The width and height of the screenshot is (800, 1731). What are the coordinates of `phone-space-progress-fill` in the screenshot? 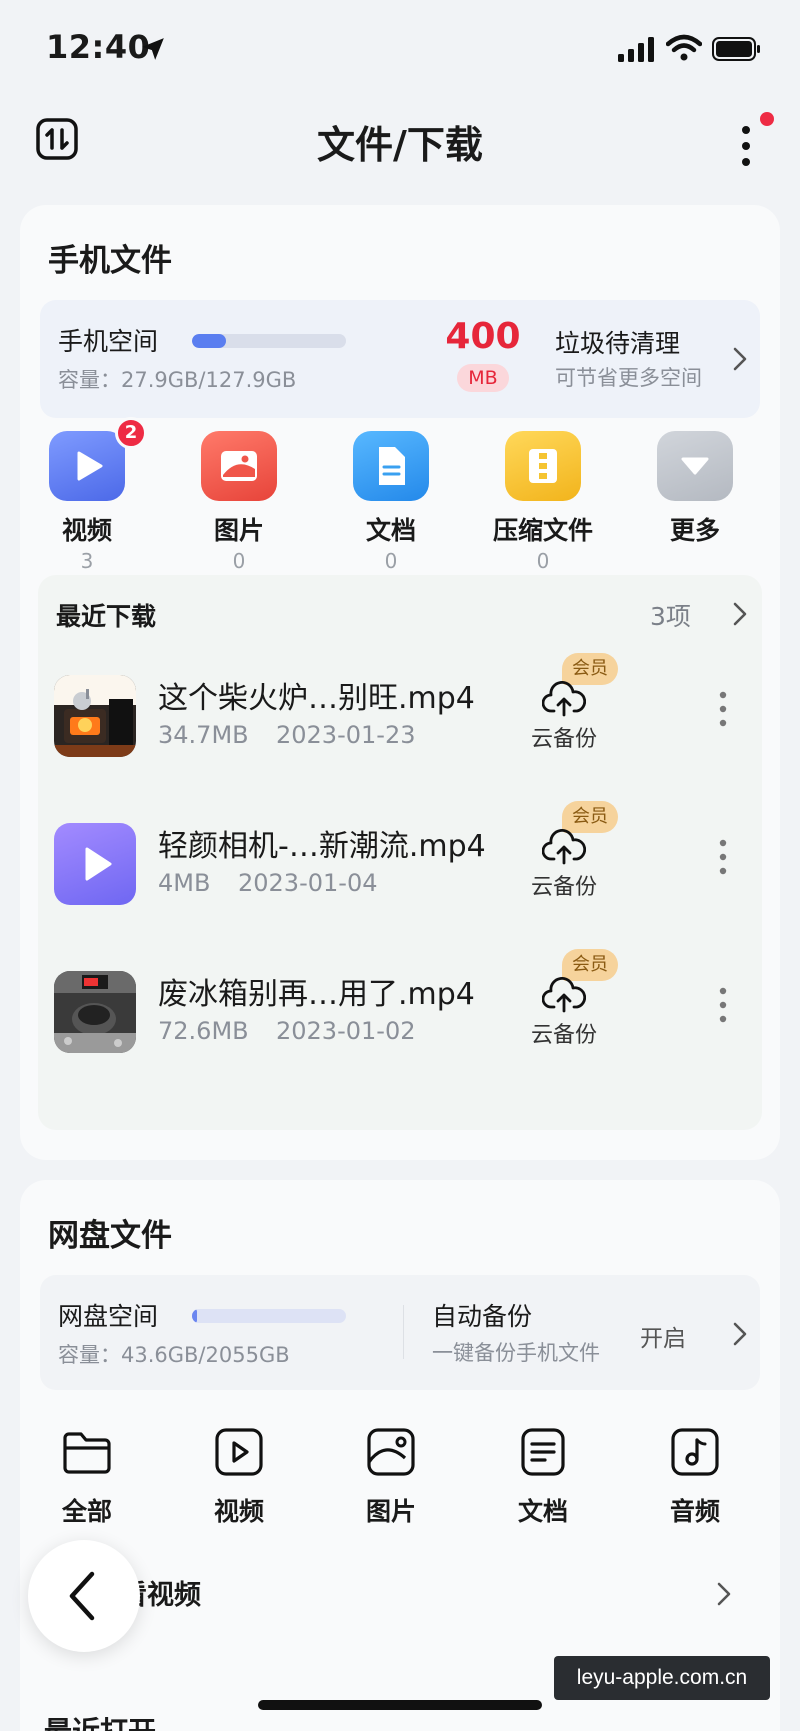 It's located at (209, 341).